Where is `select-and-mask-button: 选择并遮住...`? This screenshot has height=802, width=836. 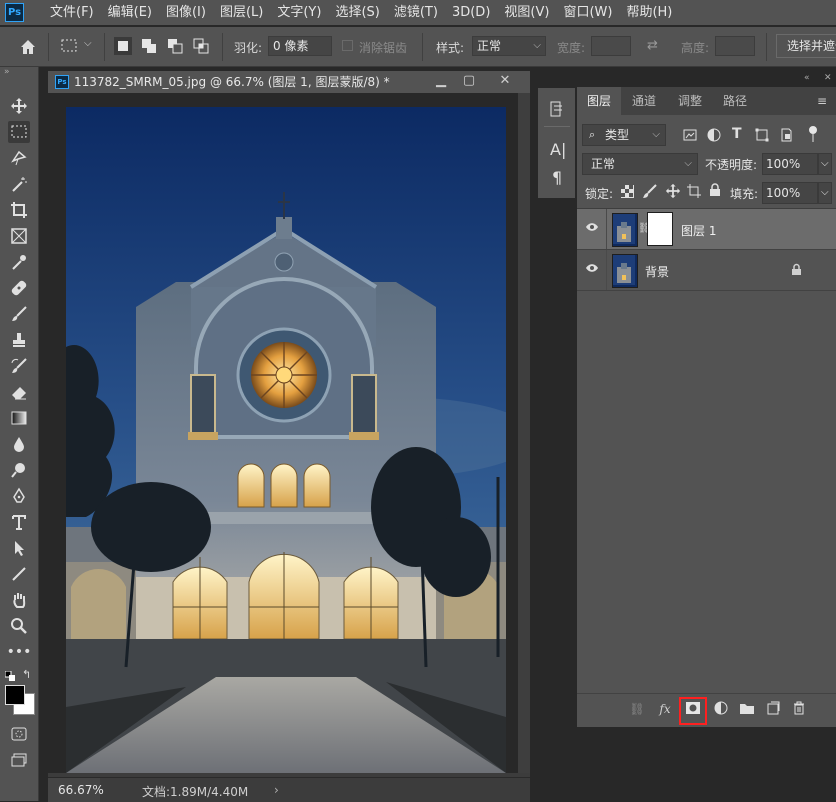 select-and-mask-button: 选择并遮住... is located at coordinates (806, 46).